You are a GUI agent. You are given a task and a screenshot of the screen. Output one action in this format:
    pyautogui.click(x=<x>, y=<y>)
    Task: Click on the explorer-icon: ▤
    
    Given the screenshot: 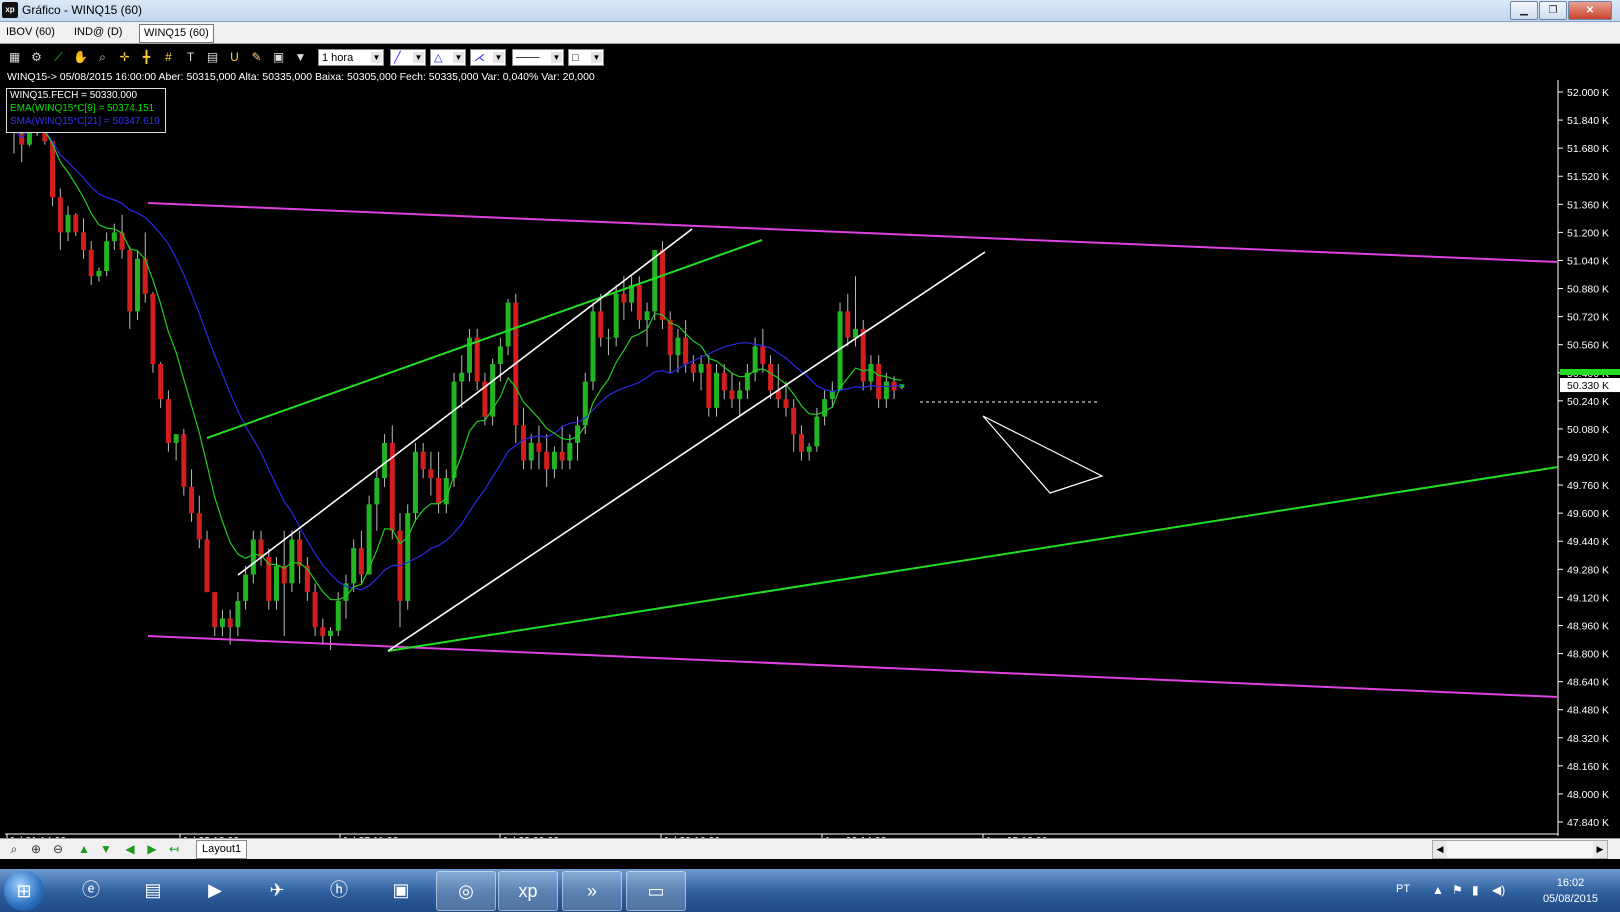 What is the action you would take?
    pyautogui.click(x=153, y=890)
    